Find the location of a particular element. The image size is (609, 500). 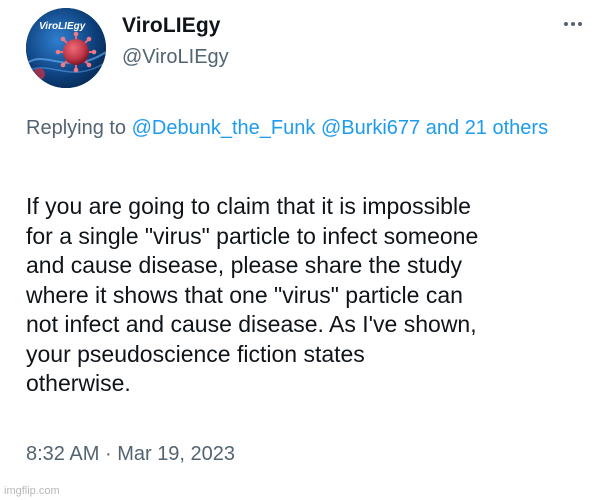

and-word: and is located at coordinates (442, 128).